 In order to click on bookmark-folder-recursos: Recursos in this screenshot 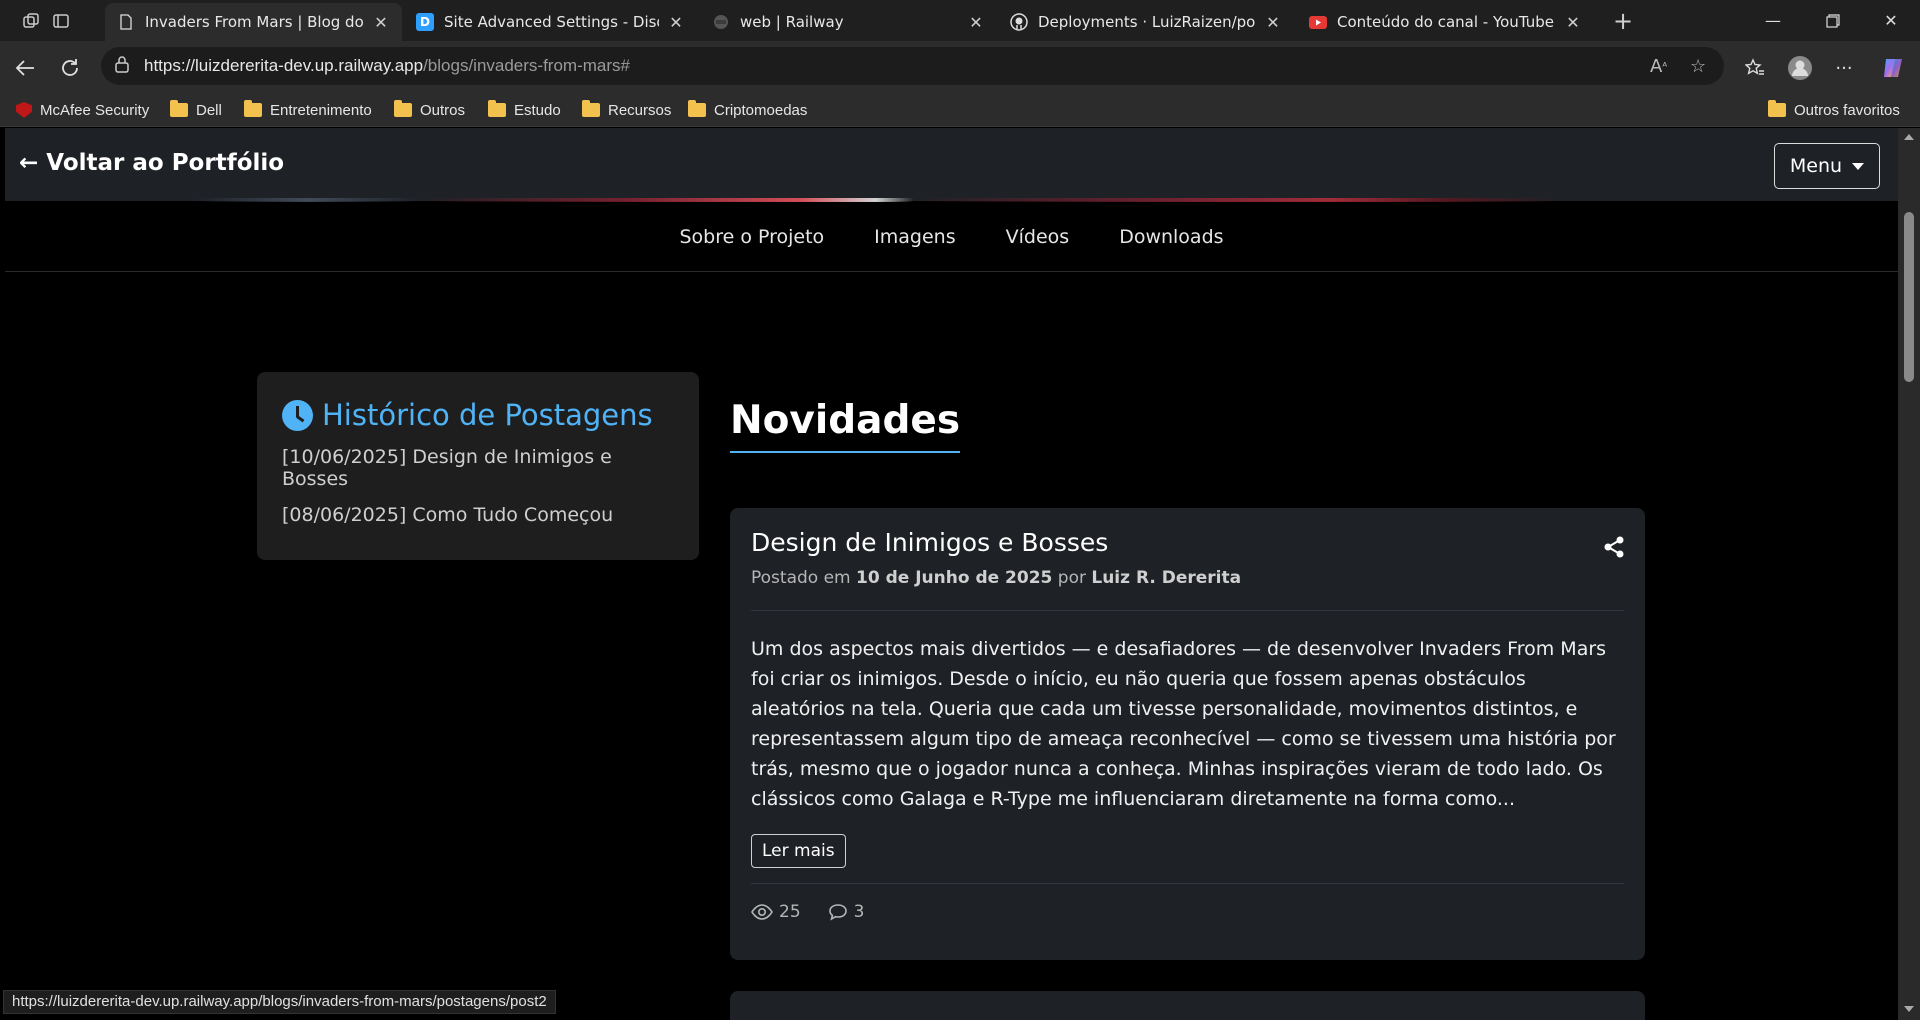, I will do `click(626, 110)`.